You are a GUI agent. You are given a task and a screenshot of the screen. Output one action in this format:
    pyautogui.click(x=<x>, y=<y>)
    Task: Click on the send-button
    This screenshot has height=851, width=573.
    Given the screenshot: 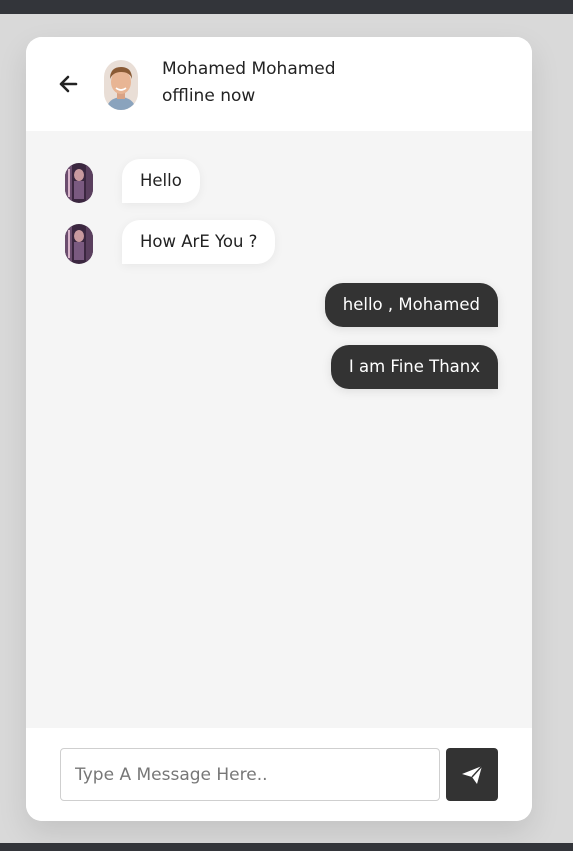 What is the action you would take?
    pyautogui.click(x=472, y=774)
    